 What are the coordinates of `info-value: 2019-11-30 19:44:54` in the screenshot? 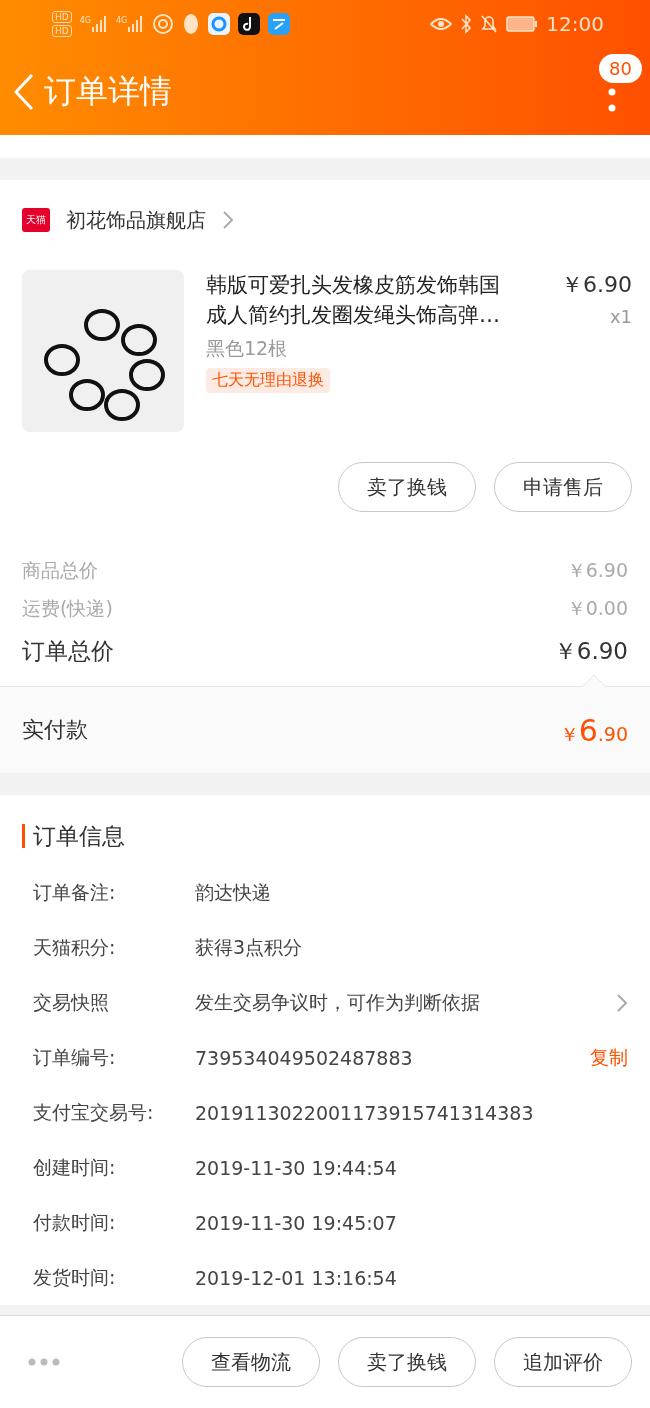 It's located at (296, 1167).